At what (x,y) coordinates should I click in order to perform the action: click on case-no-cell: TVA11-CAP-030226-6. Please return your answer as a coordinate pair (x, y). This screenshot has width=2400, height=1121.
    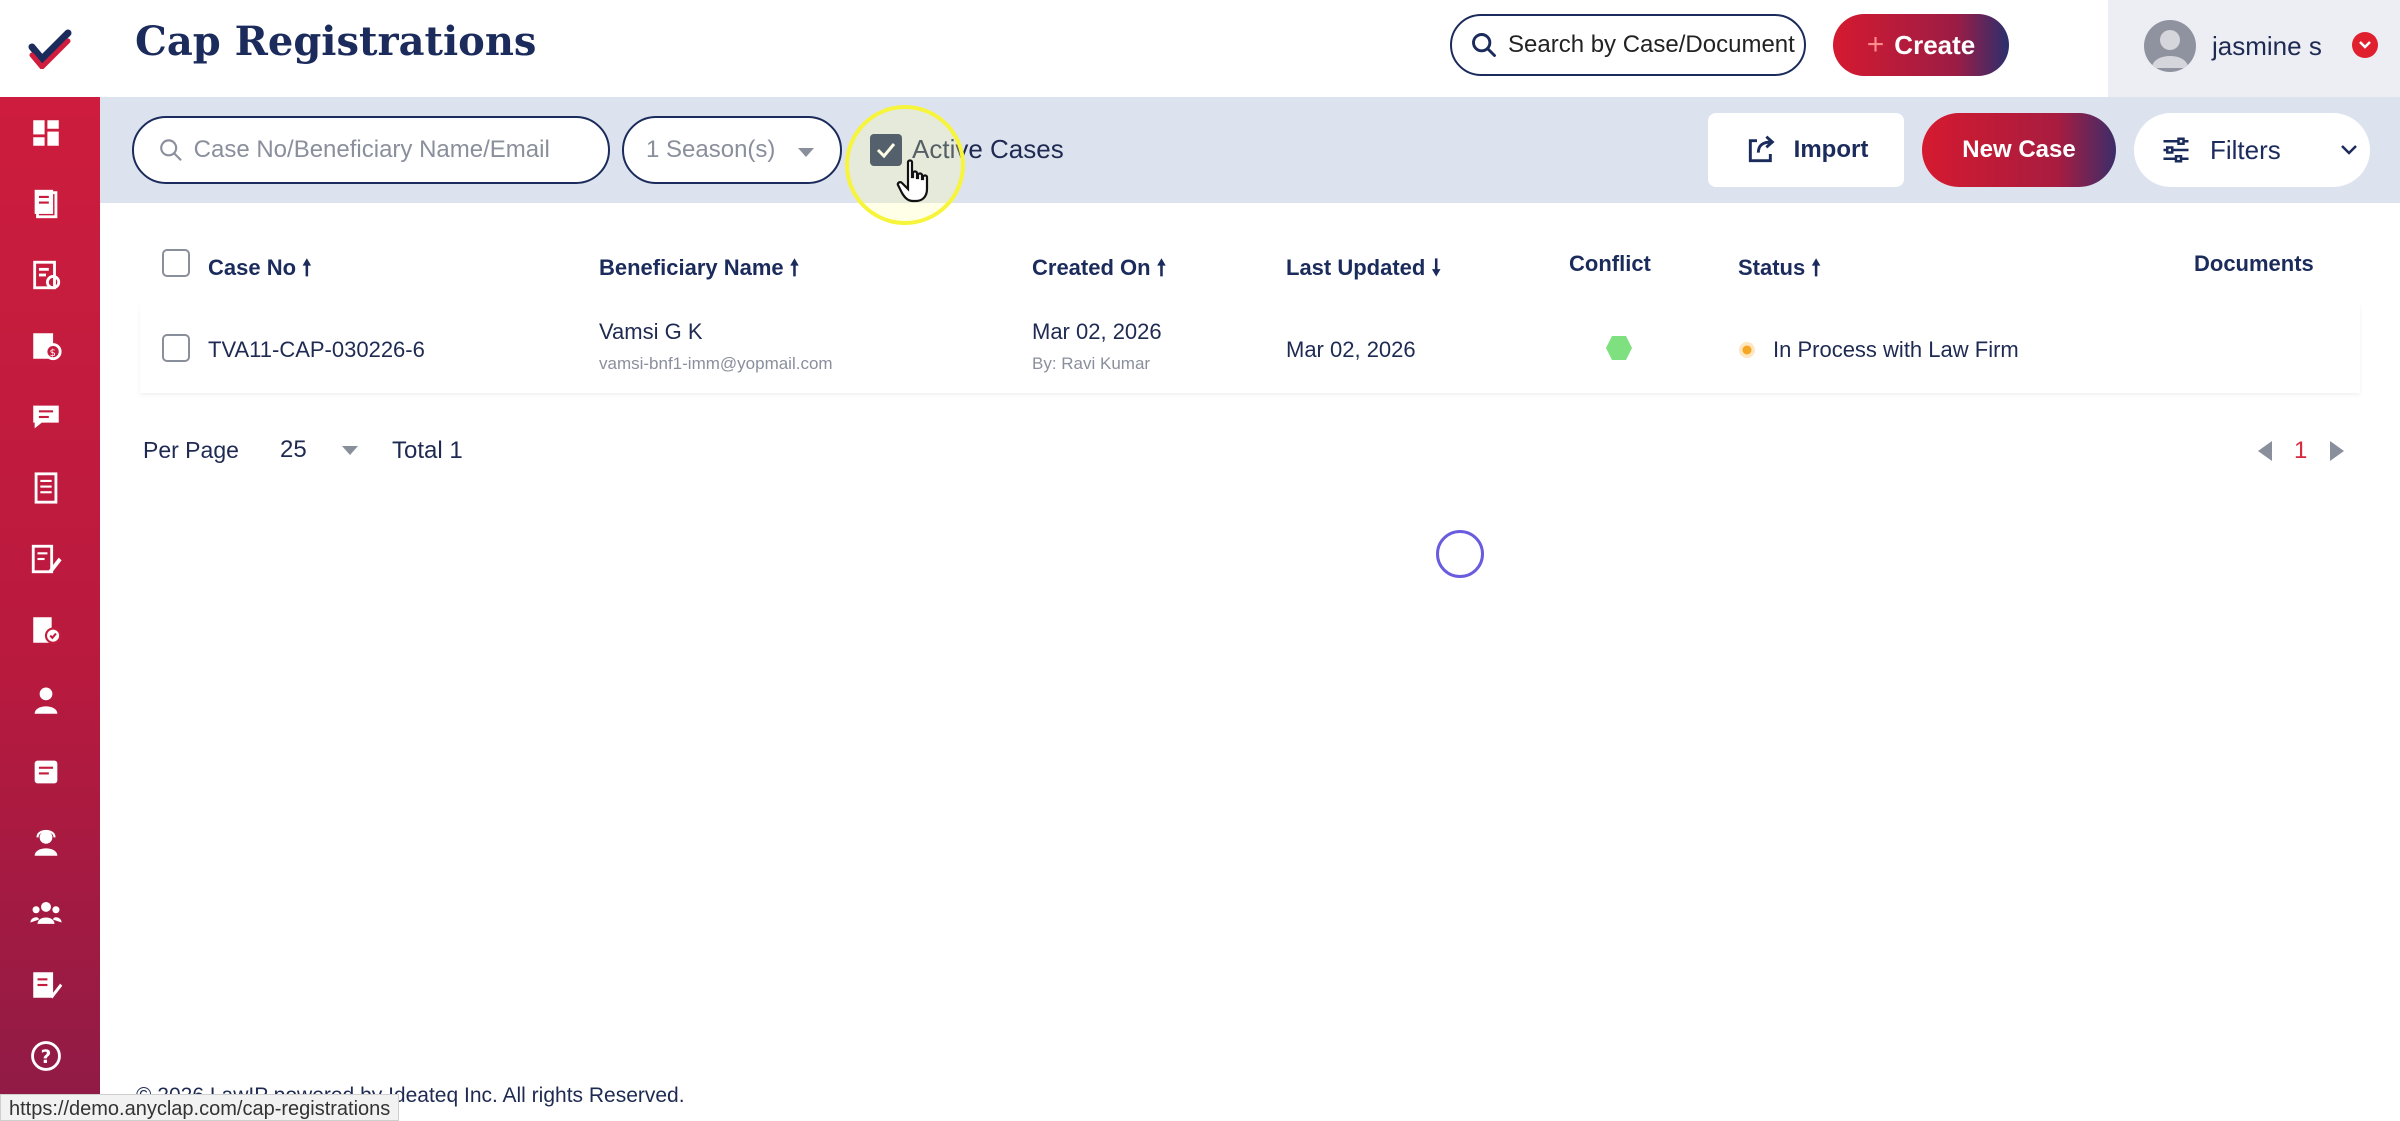
    Looking at the image, I should click on (316, 350).